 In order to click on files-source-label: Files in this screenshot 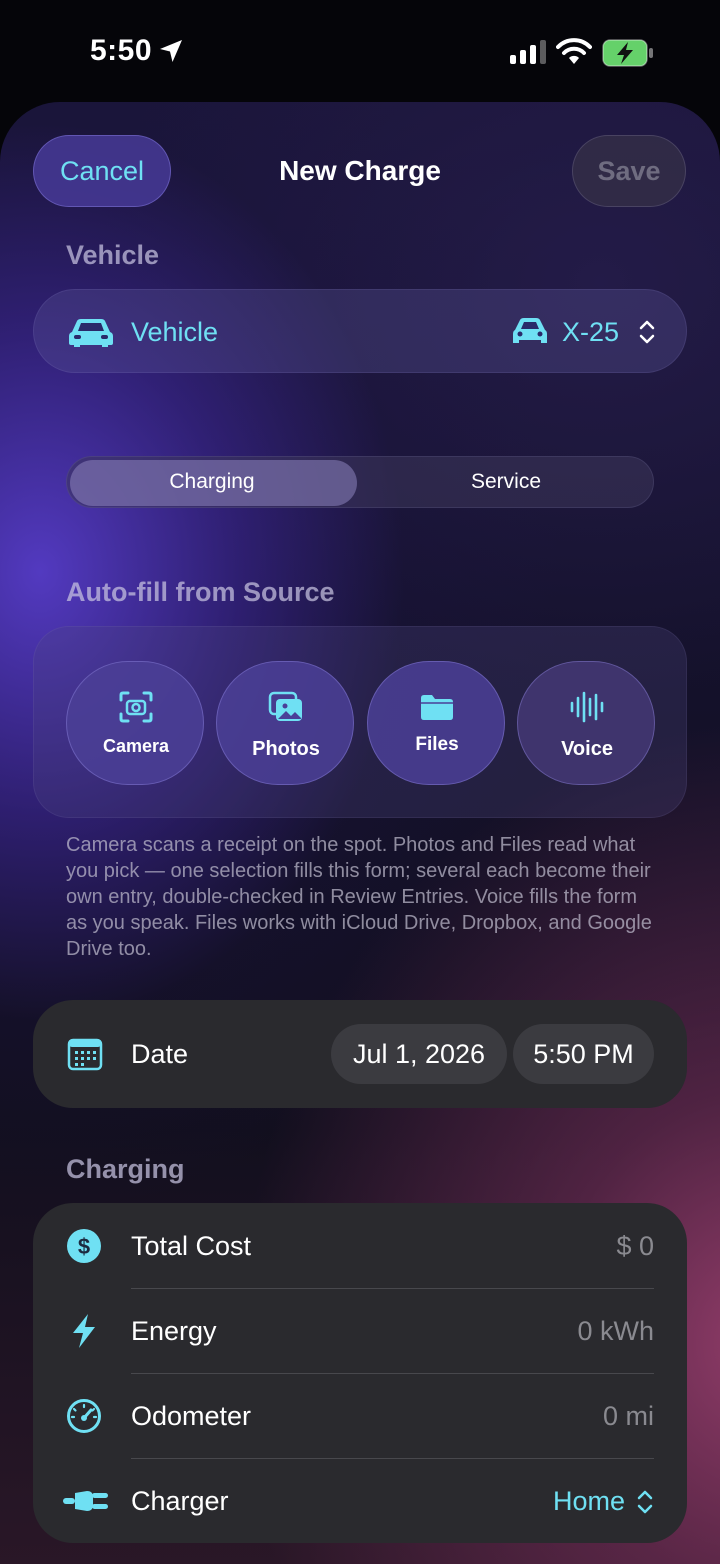, I will do `click(437, 744)`.